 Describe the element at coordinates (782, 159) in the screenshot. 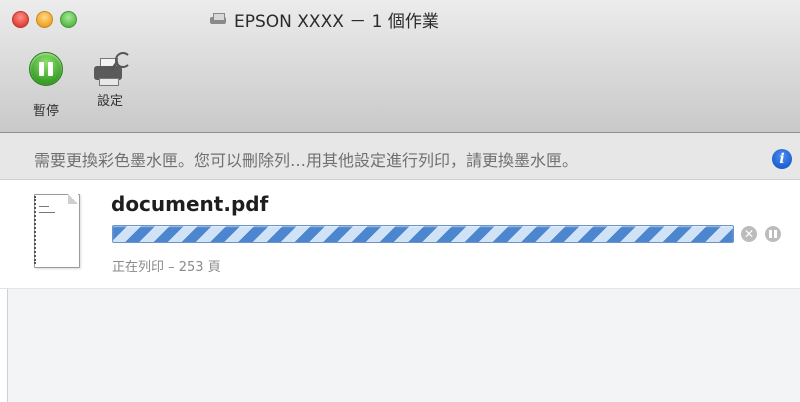

I see `info-icon: i` at that location.